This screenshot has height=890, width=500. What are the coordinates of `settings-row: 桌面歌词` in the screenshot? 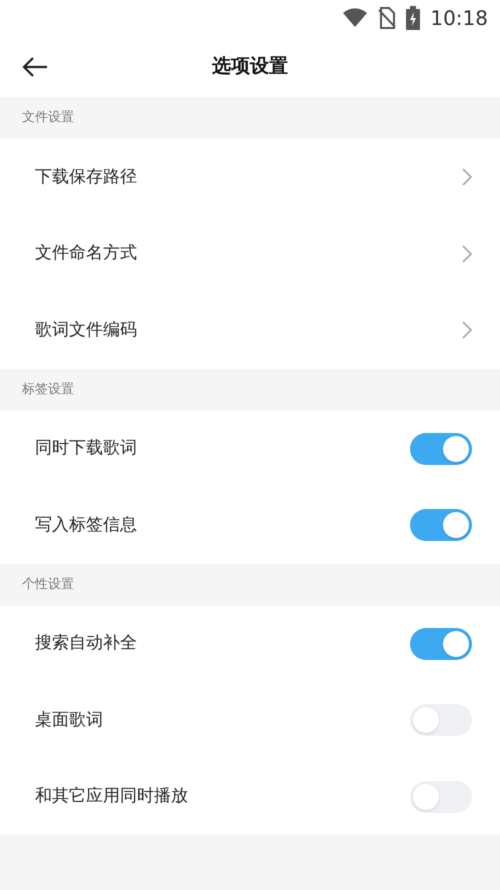 It's located at (250, 720).